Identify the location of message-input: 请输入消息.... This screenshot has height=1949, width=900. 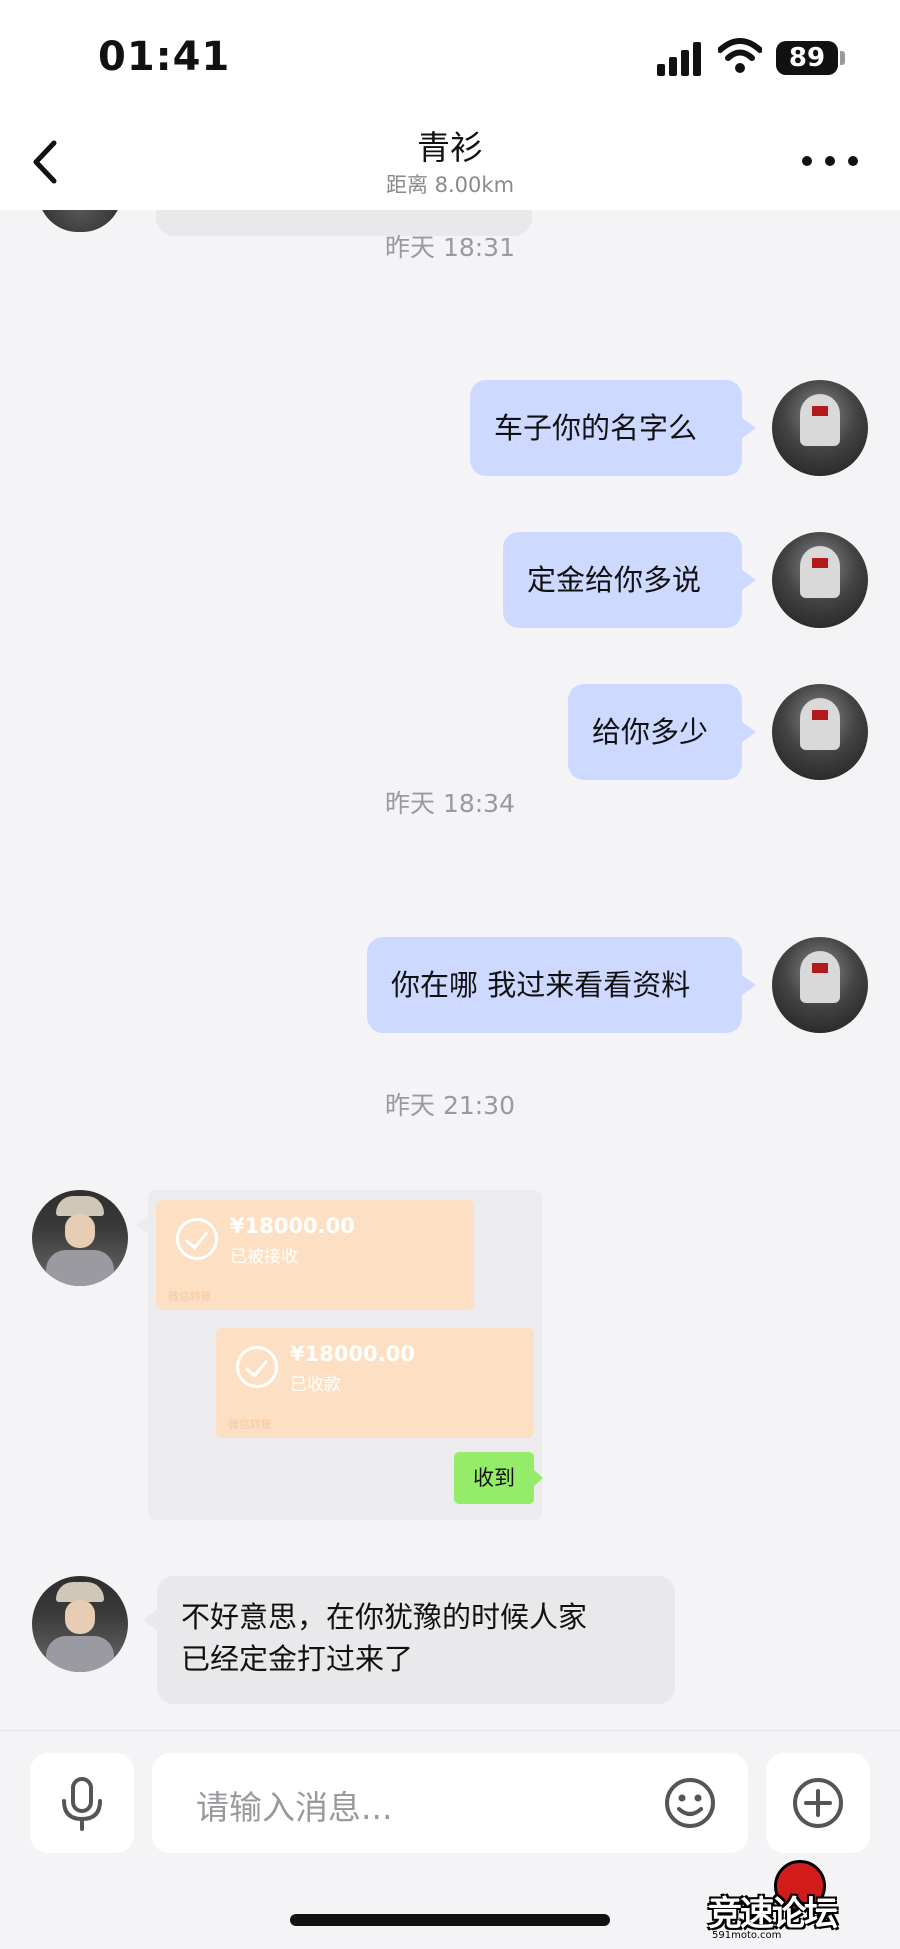
(450, 1803).